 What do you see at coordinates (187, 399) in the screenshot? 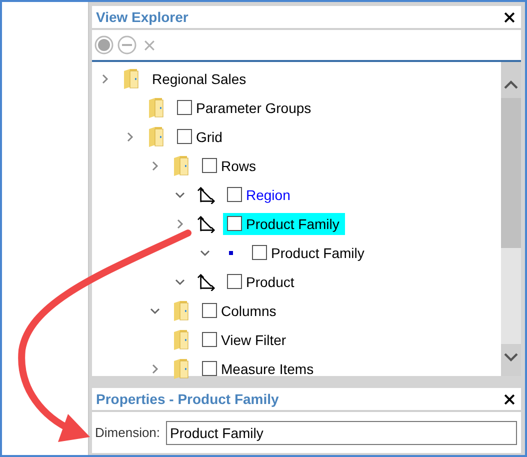
I see `panel-title: Properties - Product Family` at bounding box center [187, 399].